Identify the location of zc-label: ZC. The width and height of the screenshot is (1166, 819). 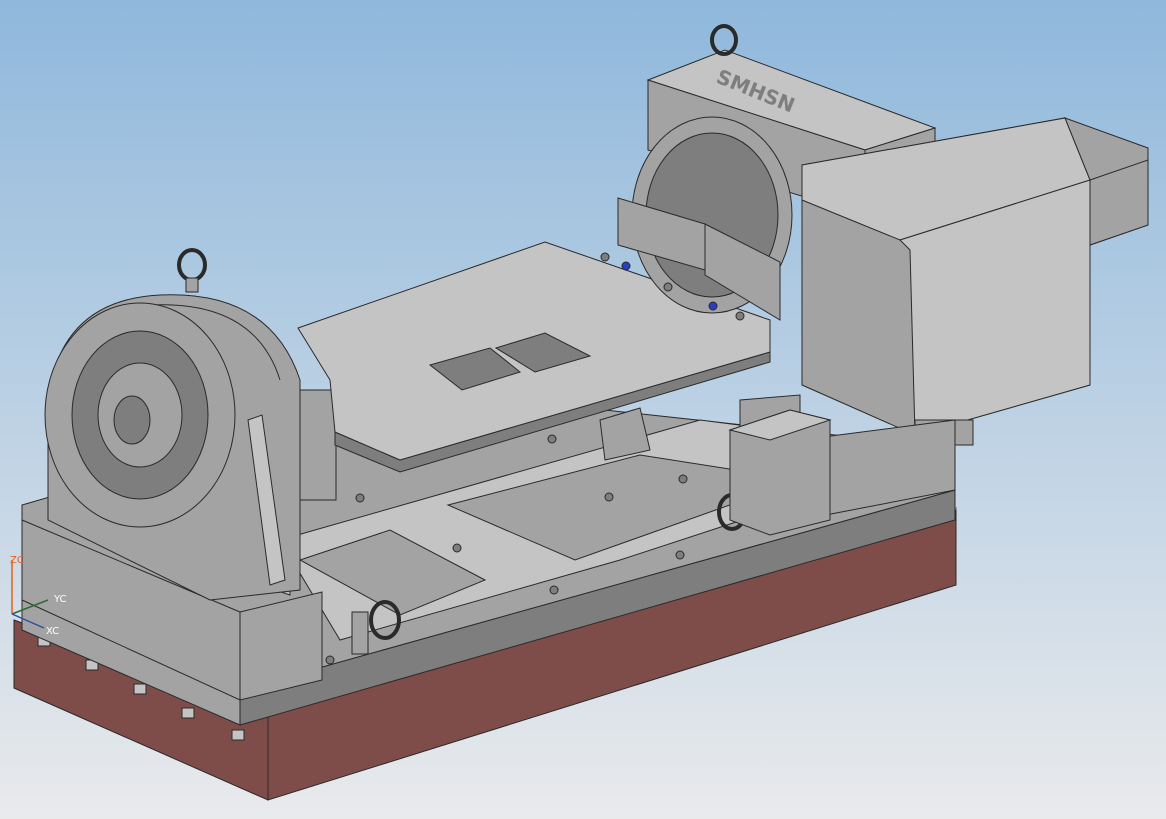
(17, 560).